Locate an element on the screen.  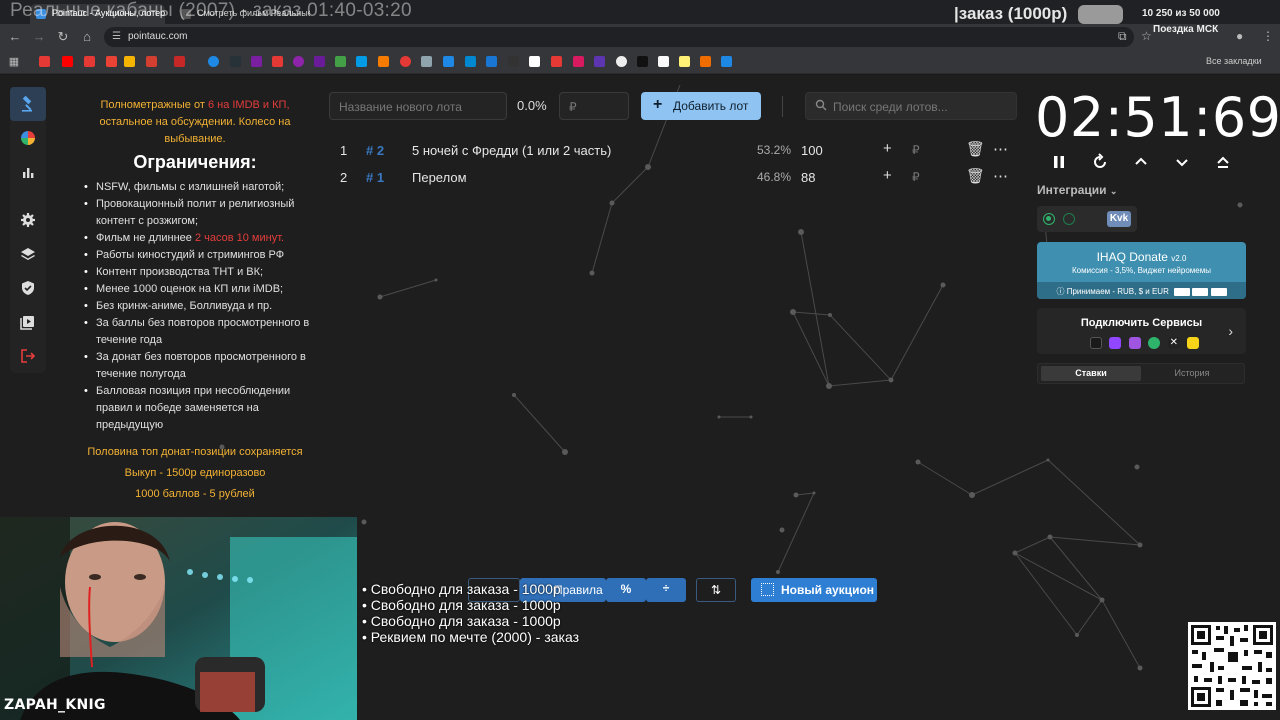
auction-timer: 02:51:69 is located at coordinates (1157, 117).